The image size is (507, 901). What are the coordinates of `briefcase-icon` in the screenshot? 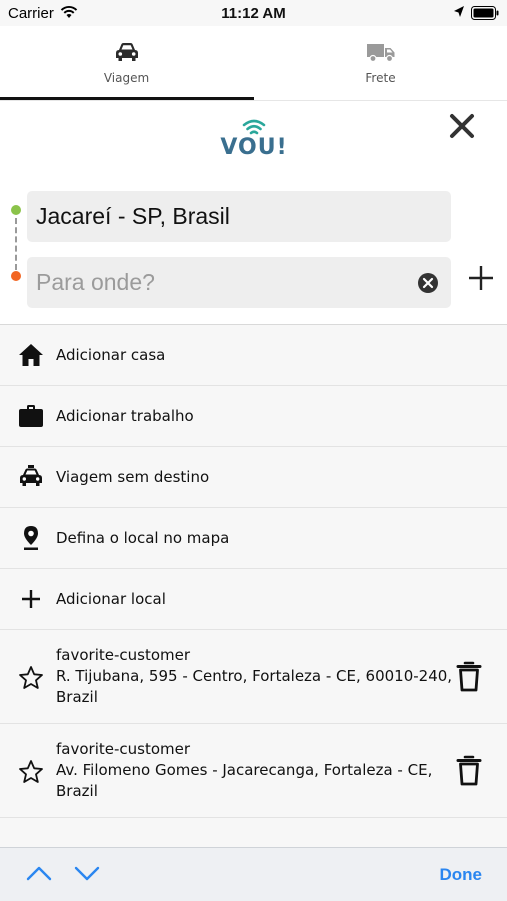 It's located at (31, 416).